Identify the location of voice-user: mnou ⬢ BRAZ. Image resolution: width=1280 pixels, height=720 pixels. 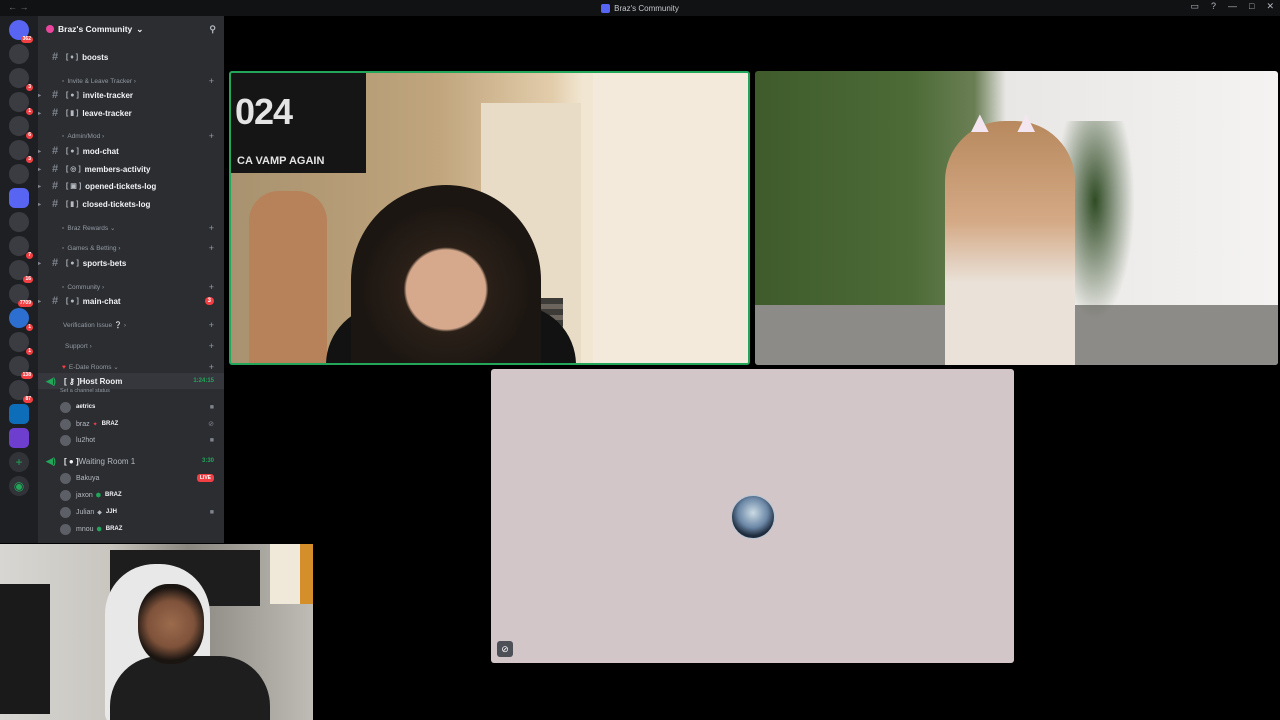
(131, 529).